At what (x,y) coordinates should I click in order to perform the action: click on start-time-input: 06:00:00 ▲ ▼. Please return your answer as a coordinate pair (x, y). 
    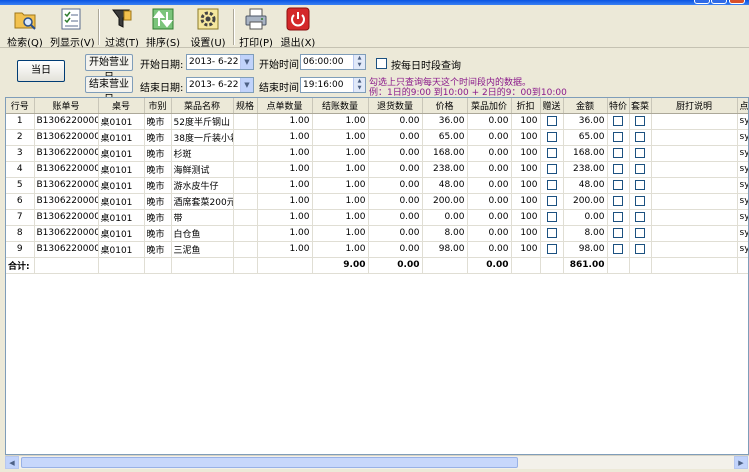
    Looking at the image, I should click on (333, 62).